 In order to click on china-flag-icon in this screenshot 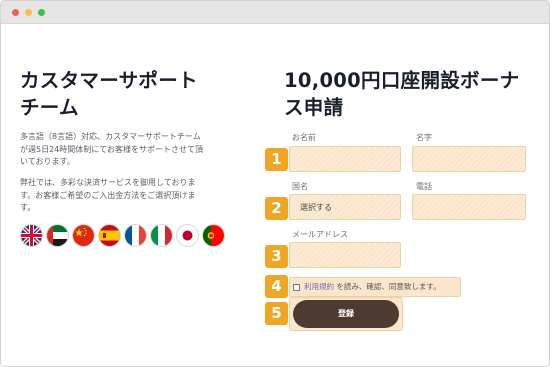, I will do `click(83, 235)`.